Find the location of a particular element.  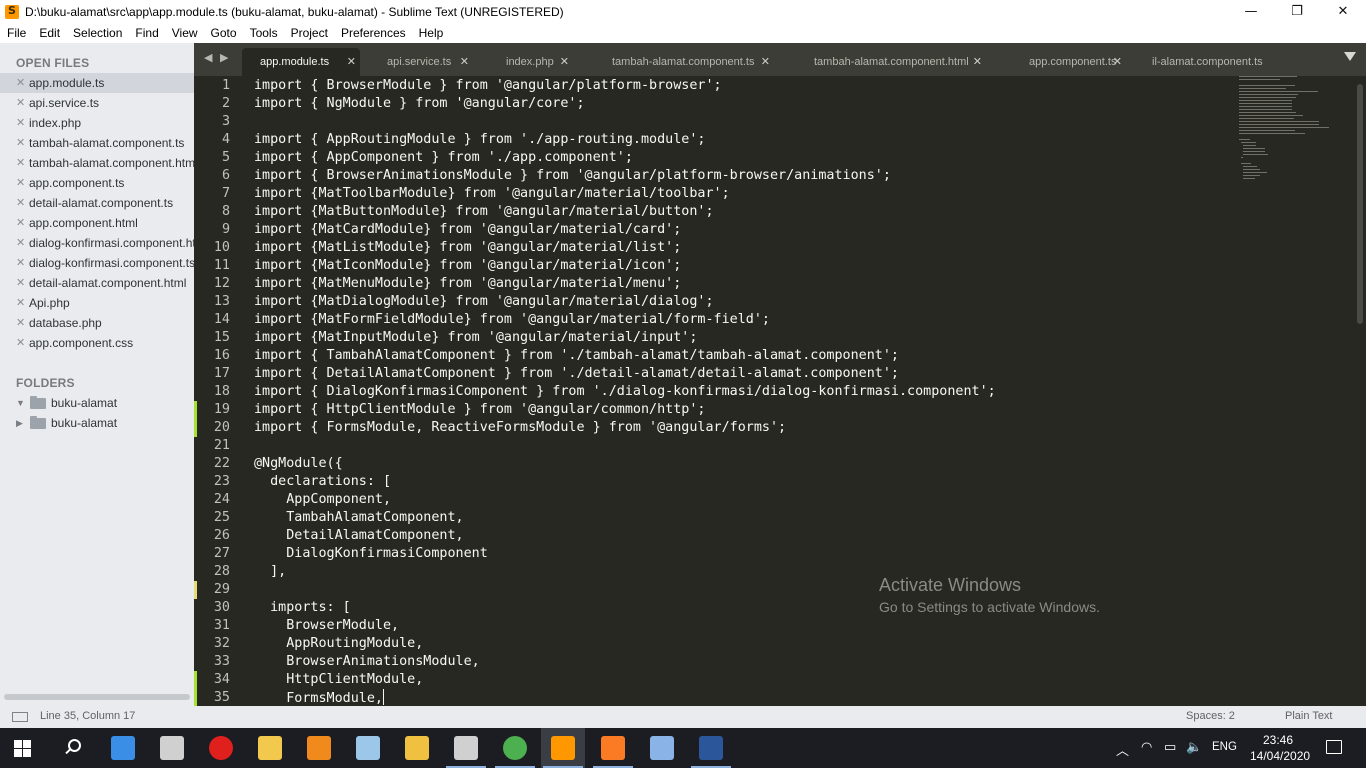

open-file-item: ✕ dialog-konfirmasi.component.html is located at coordinates (97, 243).